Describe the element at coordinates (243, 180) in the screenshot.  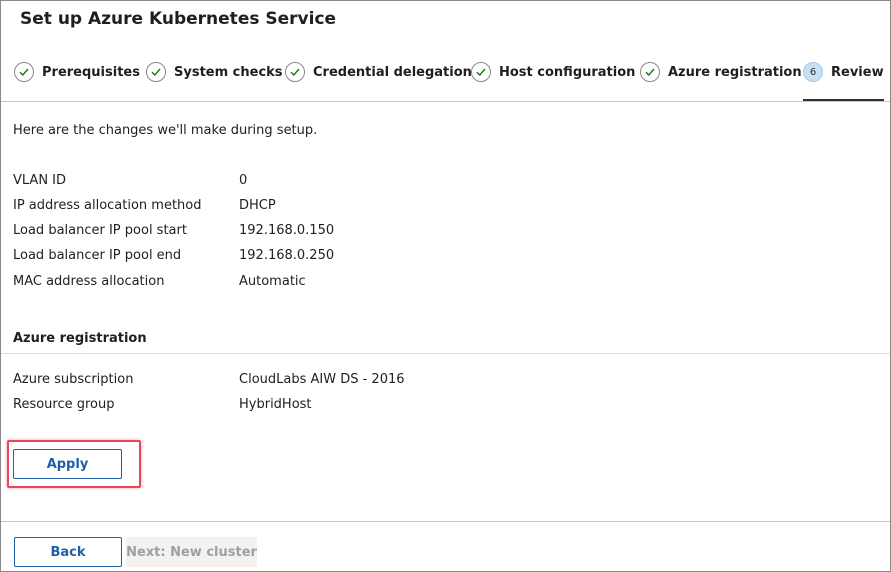
I see `row-value: 0` at that location.